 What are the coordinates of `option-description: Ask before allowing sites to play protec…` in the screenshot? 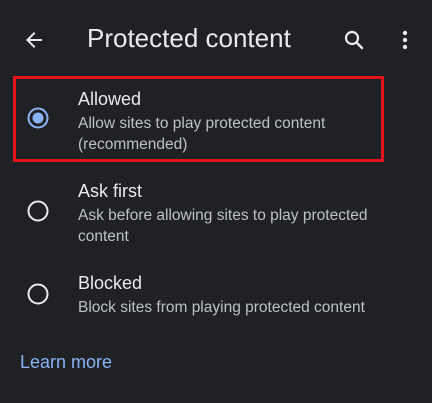 It's located at (223, 226).